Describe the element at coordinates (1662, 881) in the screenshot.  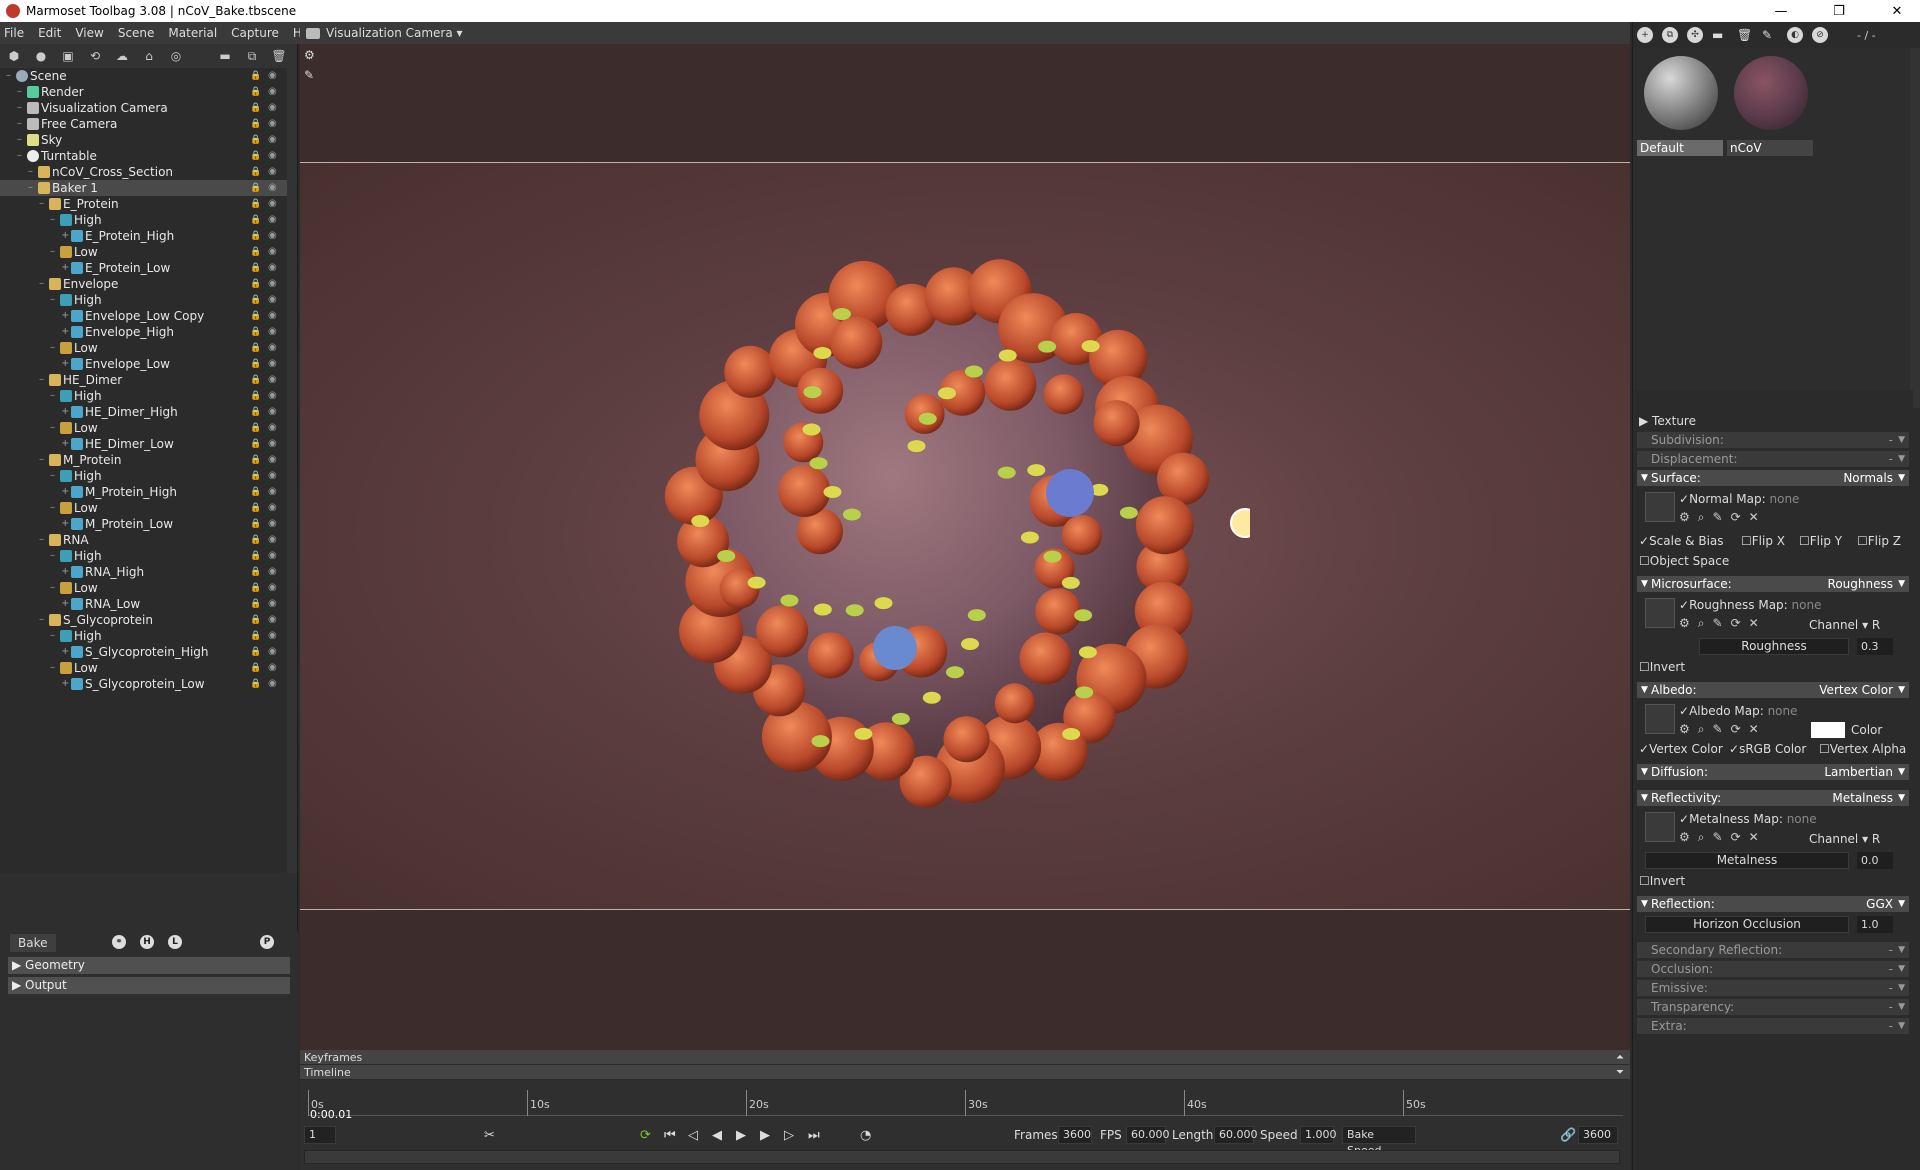
I see `metalness-invert-checkbox: ☐Invert` at that location.